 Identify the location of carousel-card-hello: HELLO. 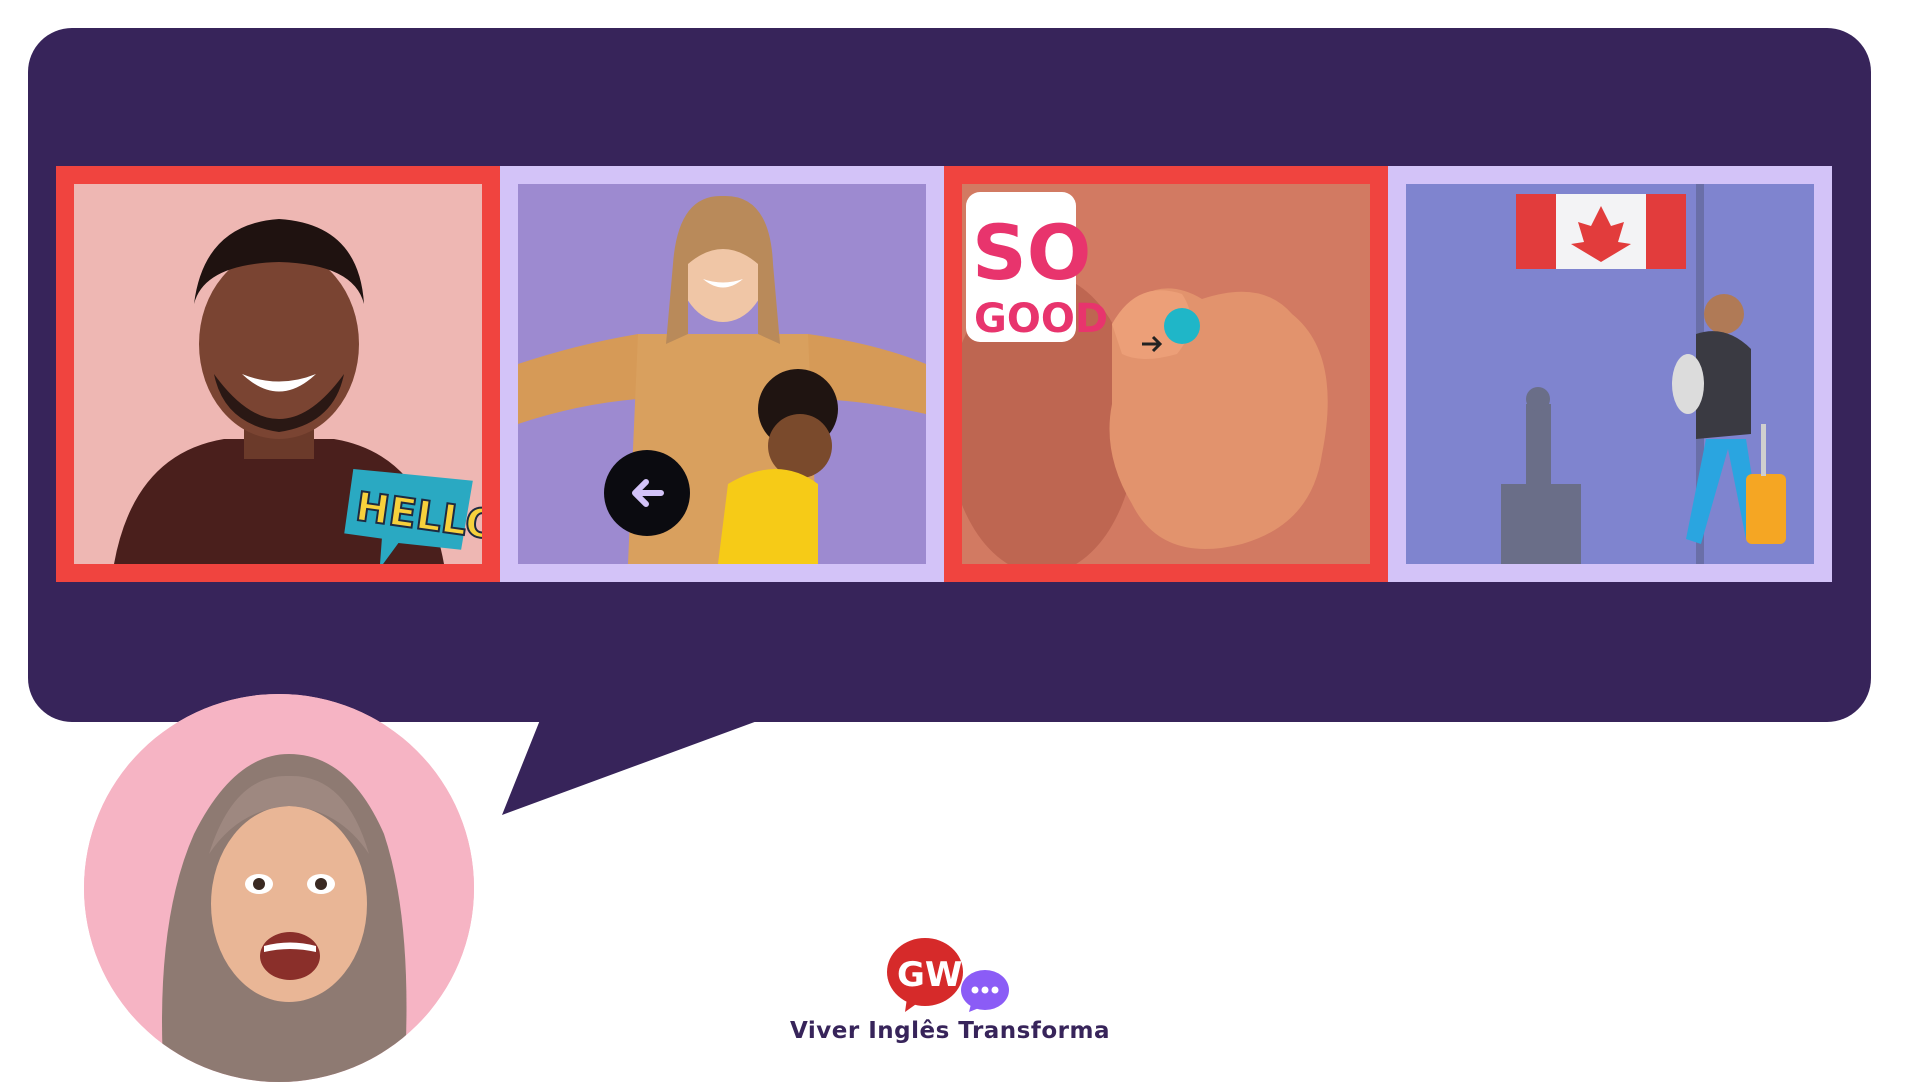
(278, 374).